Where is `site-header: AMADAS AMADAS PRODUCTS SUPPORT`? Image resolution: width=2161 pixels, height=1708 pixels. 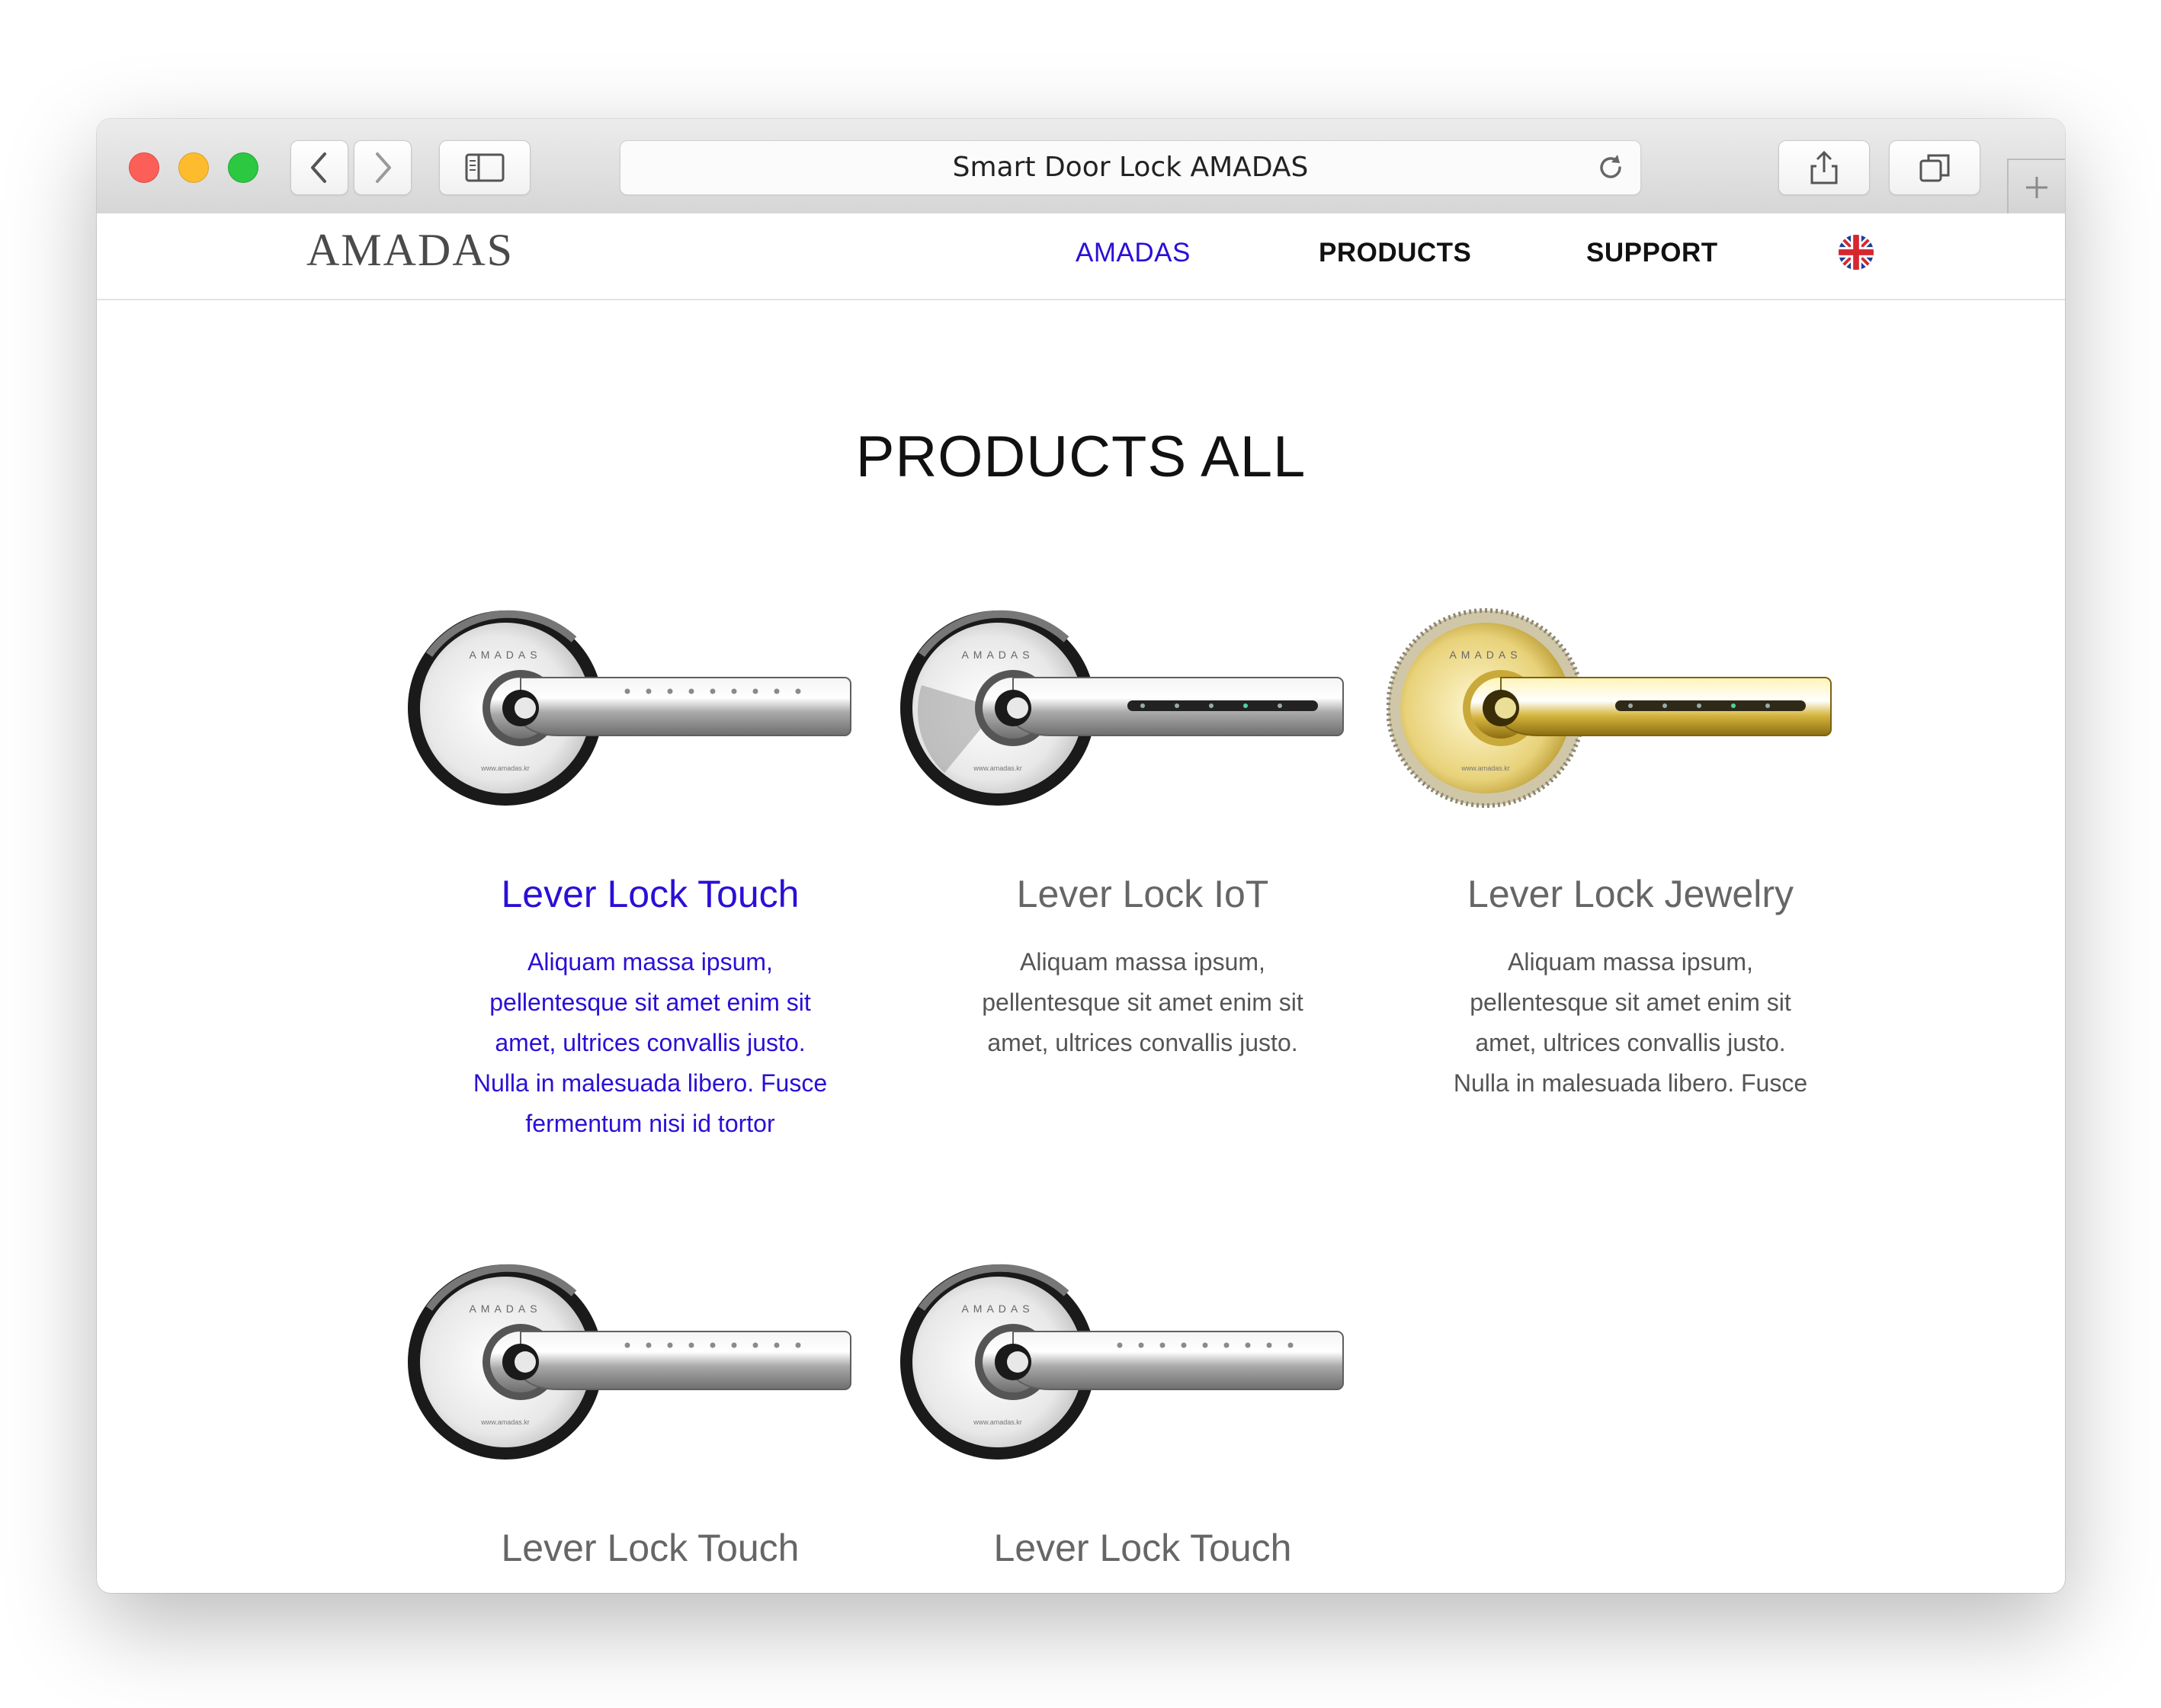 site-header: AMADAS AMADAS PRODUCTS SUPPORT is located at coordinates (1081, 256).